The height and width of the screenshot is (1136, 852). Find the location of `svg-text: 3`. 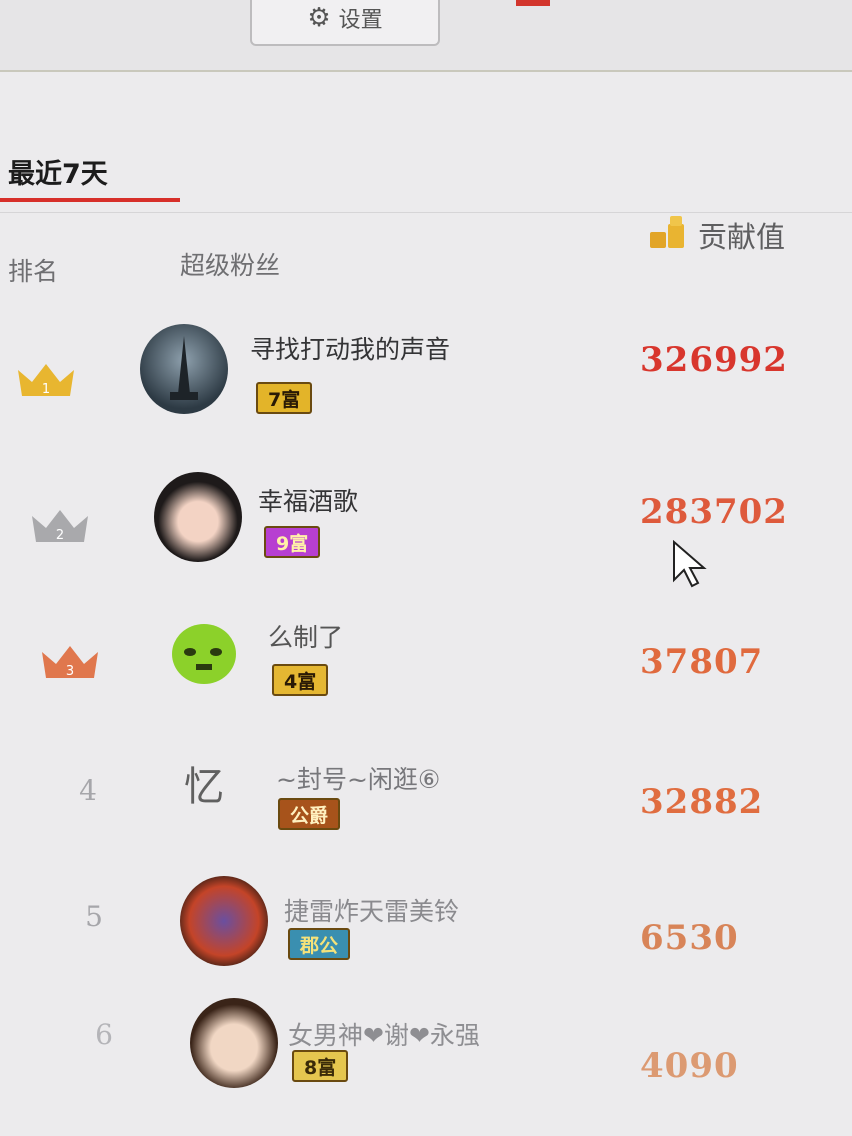

svg-text: 3 is located at coordinates (70, 671).